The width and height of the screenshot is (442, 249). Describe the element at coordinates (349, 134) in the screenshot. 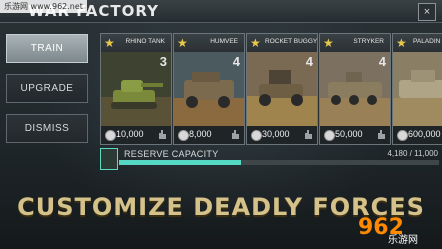

I see `unit-price: 50,000` at that location.